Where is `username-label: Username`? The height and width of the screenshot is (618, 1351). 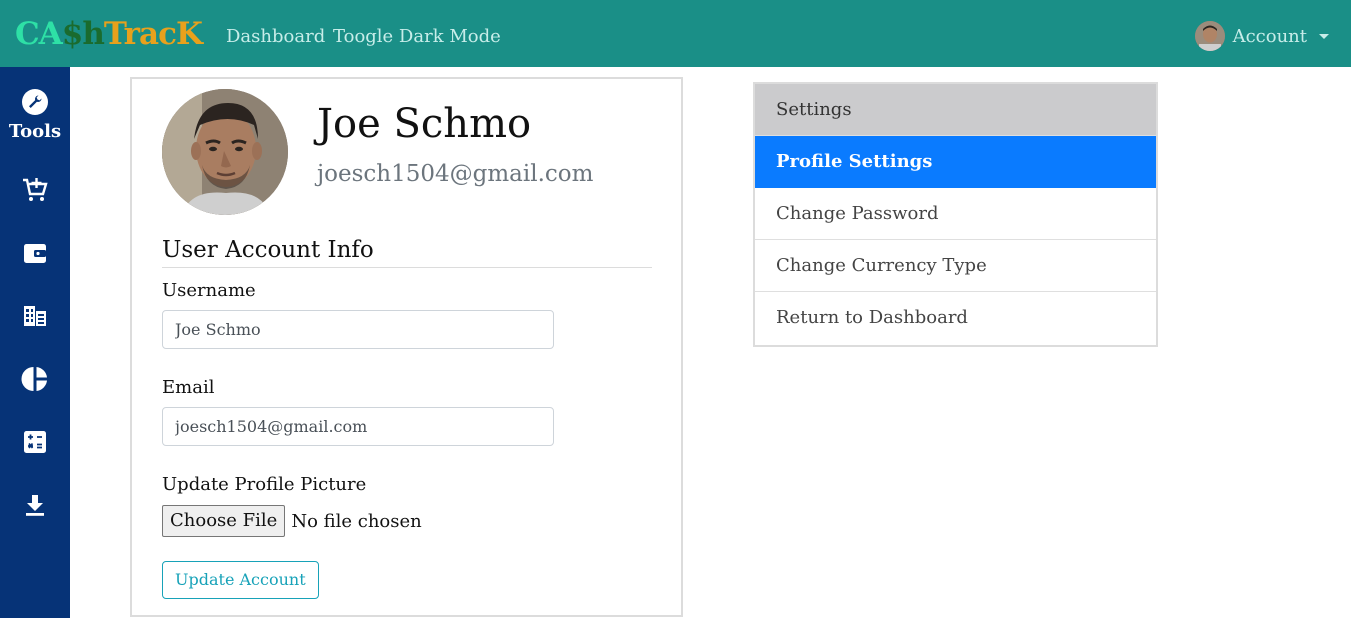 username-label: Username is located at coordinates (209, 290).